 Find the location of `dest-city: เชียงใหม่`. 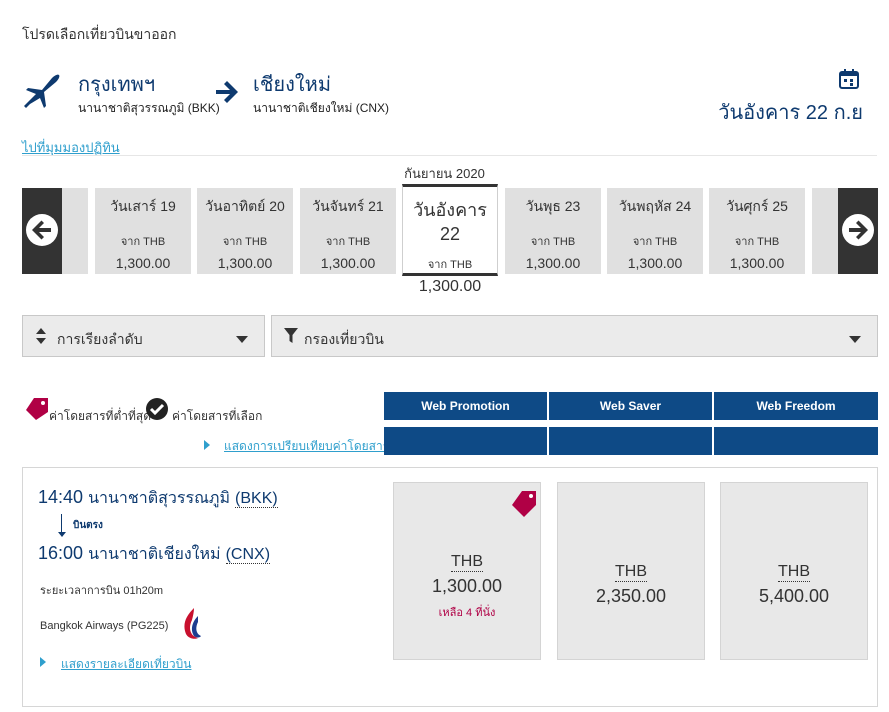

dest-city: เชียงใหม่ is located at coordinates (292, 85).